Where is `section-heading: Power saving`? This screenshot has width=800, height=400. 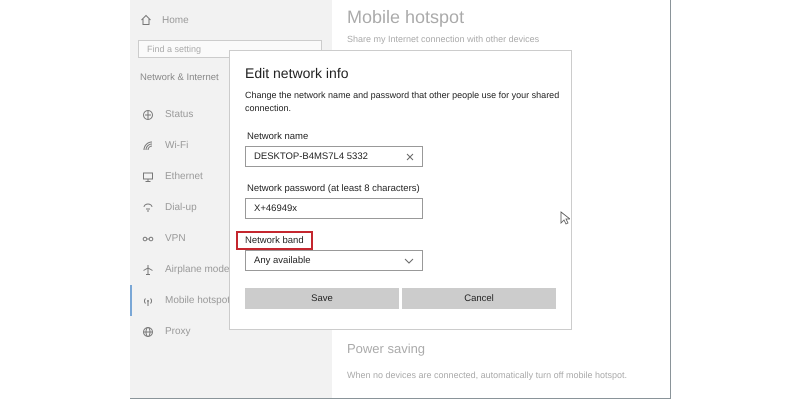 section-heading: Power saving is located at coordinates (386, 348).